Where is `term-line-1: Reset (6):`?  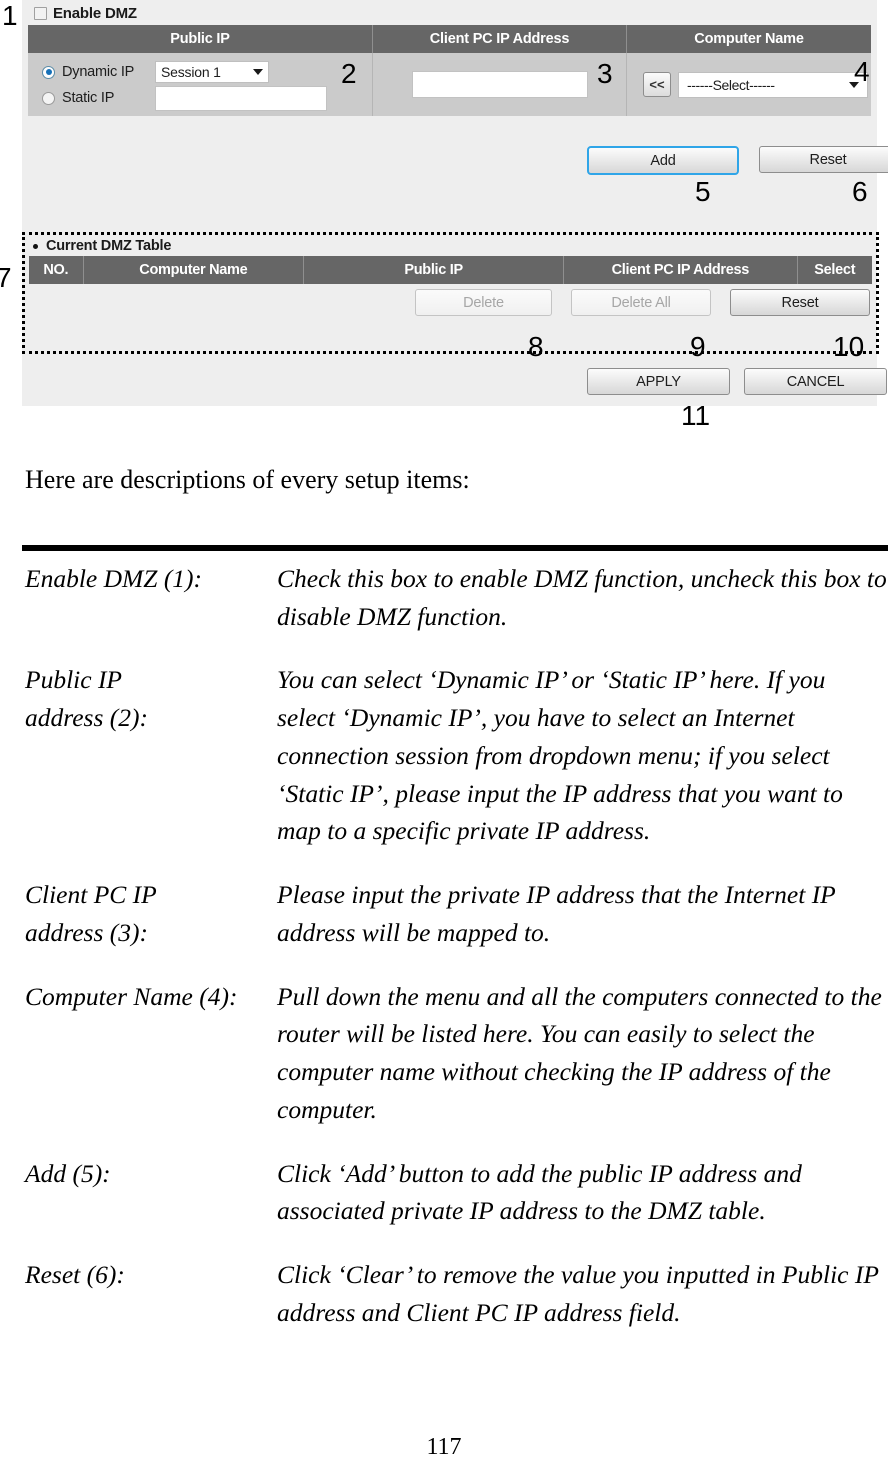 term-line-1: Reset (6): is located at coordinates (75, 1275).